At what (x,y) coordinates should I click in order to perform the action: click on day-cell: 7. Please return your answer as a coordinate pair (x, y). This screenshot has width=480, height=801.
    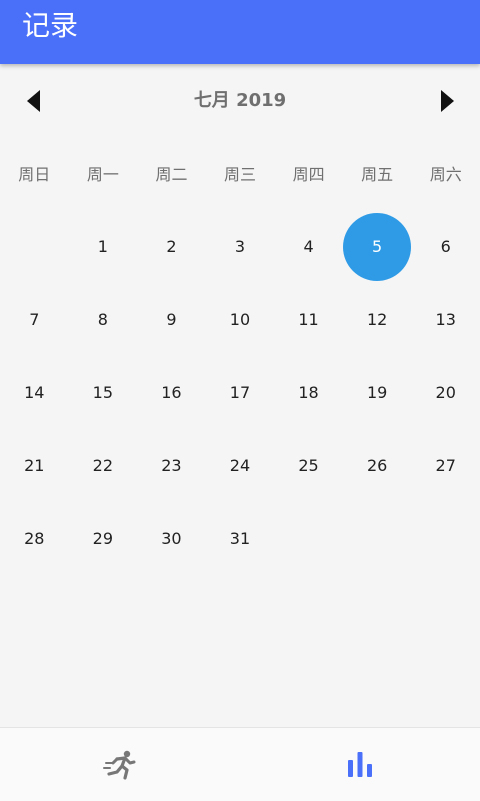
    Looking at the image, I should click on (34, 319).